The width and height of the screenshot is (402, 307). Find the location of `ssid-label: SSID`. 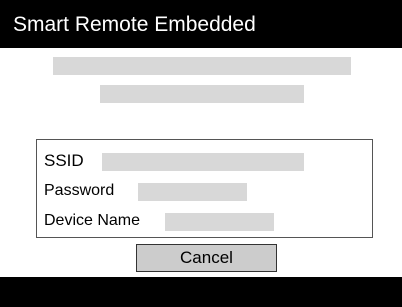

ssid-label: SSID is located at coordinates (64, 160).